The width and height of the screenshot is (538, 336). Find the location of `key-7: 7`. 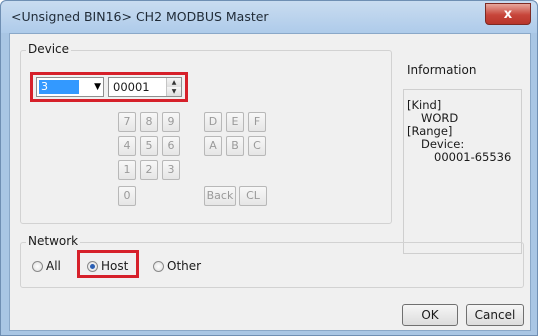

key-7: 7 is located at coordinates (127, 122).